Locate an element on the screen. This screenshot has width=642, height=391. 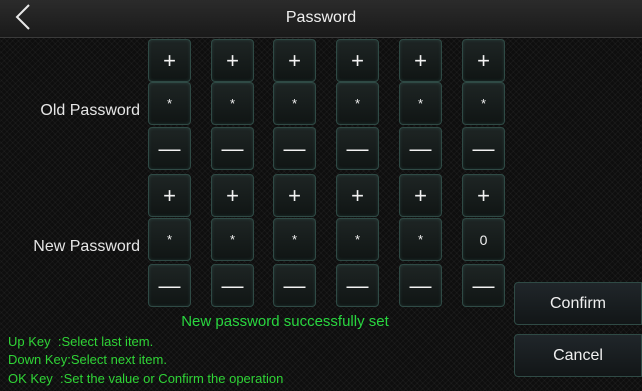
cancel-button: Cancel is located at coordinates (578, 355).